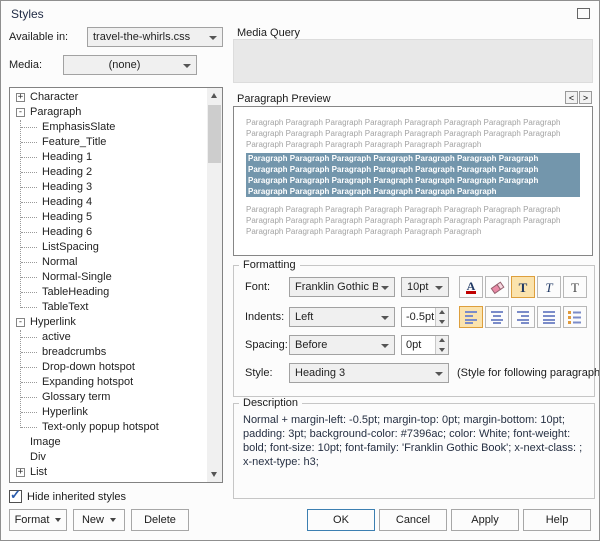  What do you see at coordinates (413, 61) in the screenshot?
I see `media-query-panel` at bounding box center [413, 61].